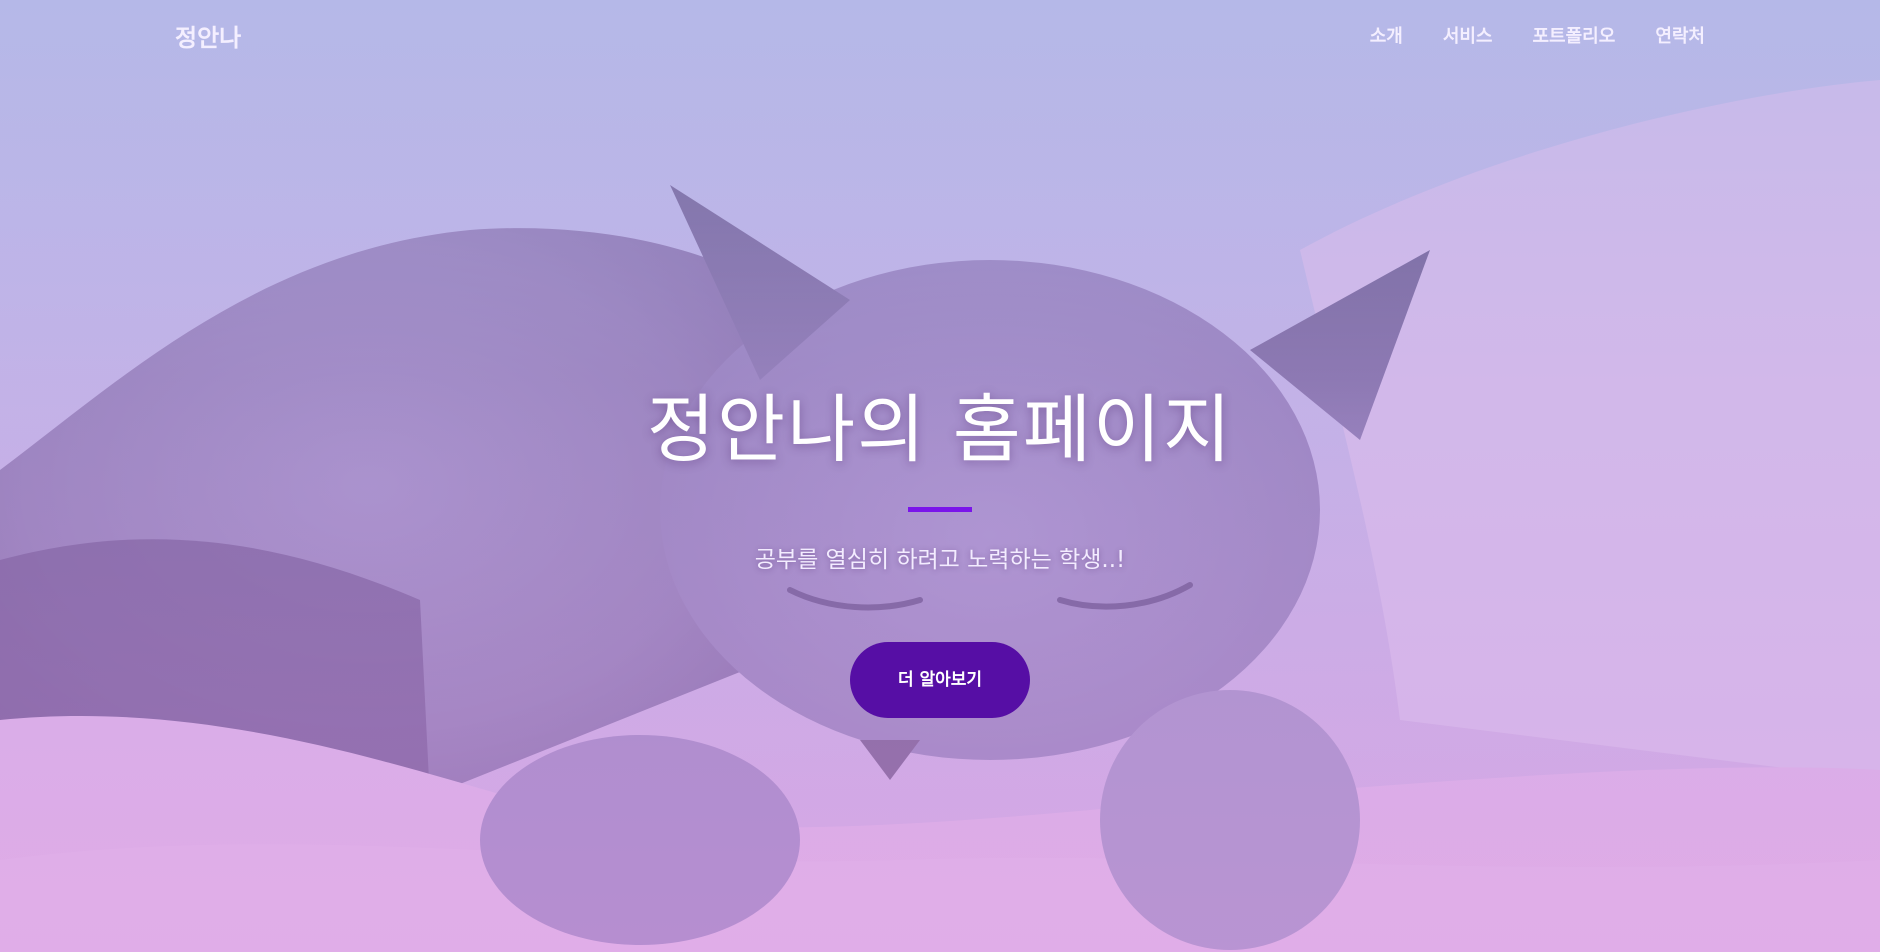  I want to click on nav-menu: 소개 서비스 포트폴리오 연락처, so click(1537, 35).